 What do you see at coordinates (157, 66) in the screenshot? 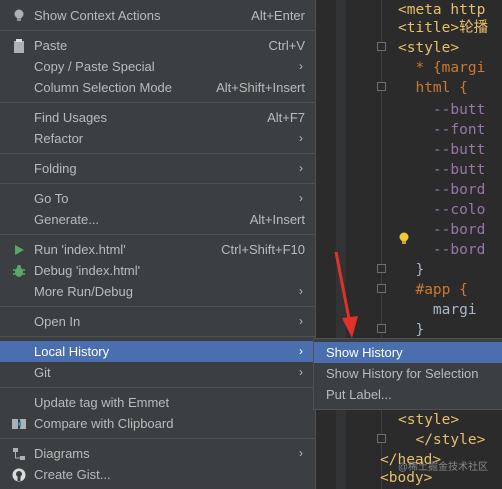
I see `menu-item-copy-paste-special: Copy / Paste Special ›` at bounding box center [157, 66].